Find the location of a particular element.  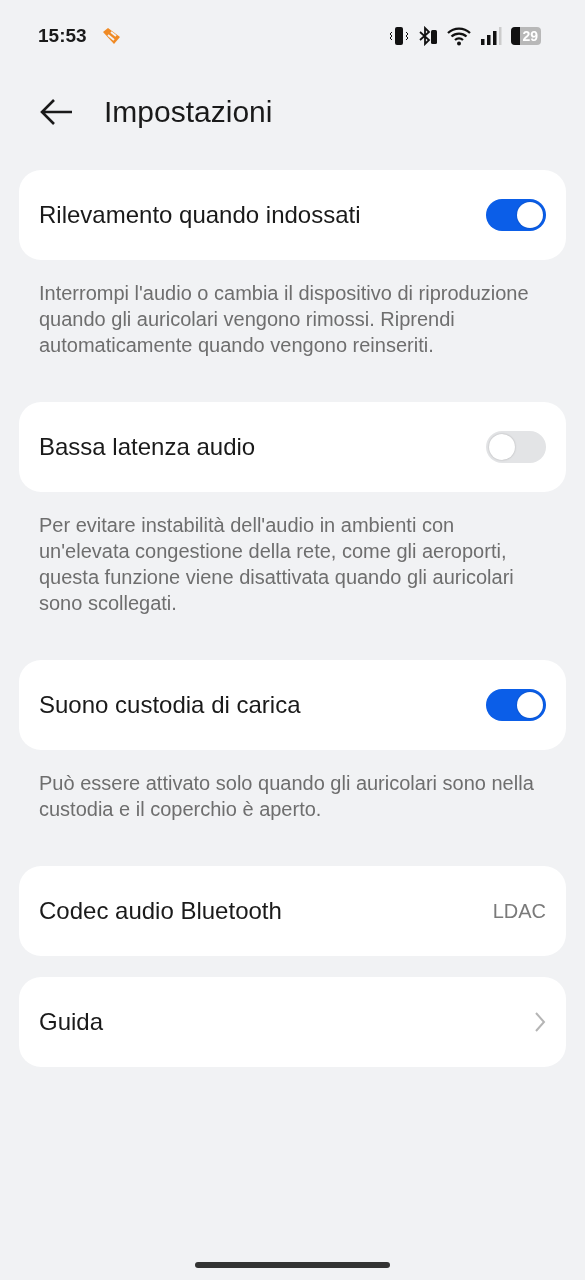

setting-label: Guida is located at coordinates (71, 1022).